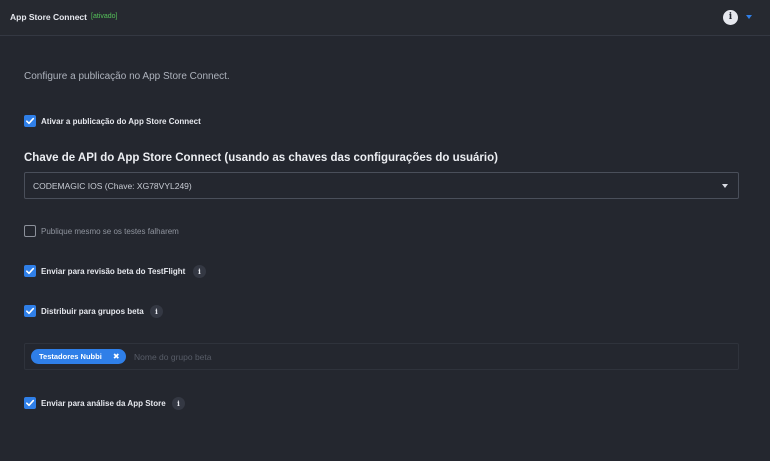 The width and height of the screenshot is (770, 461). Describe the element at coordinates (116, 356) in the screenshot. I see `close-icon: ✖` at that location.